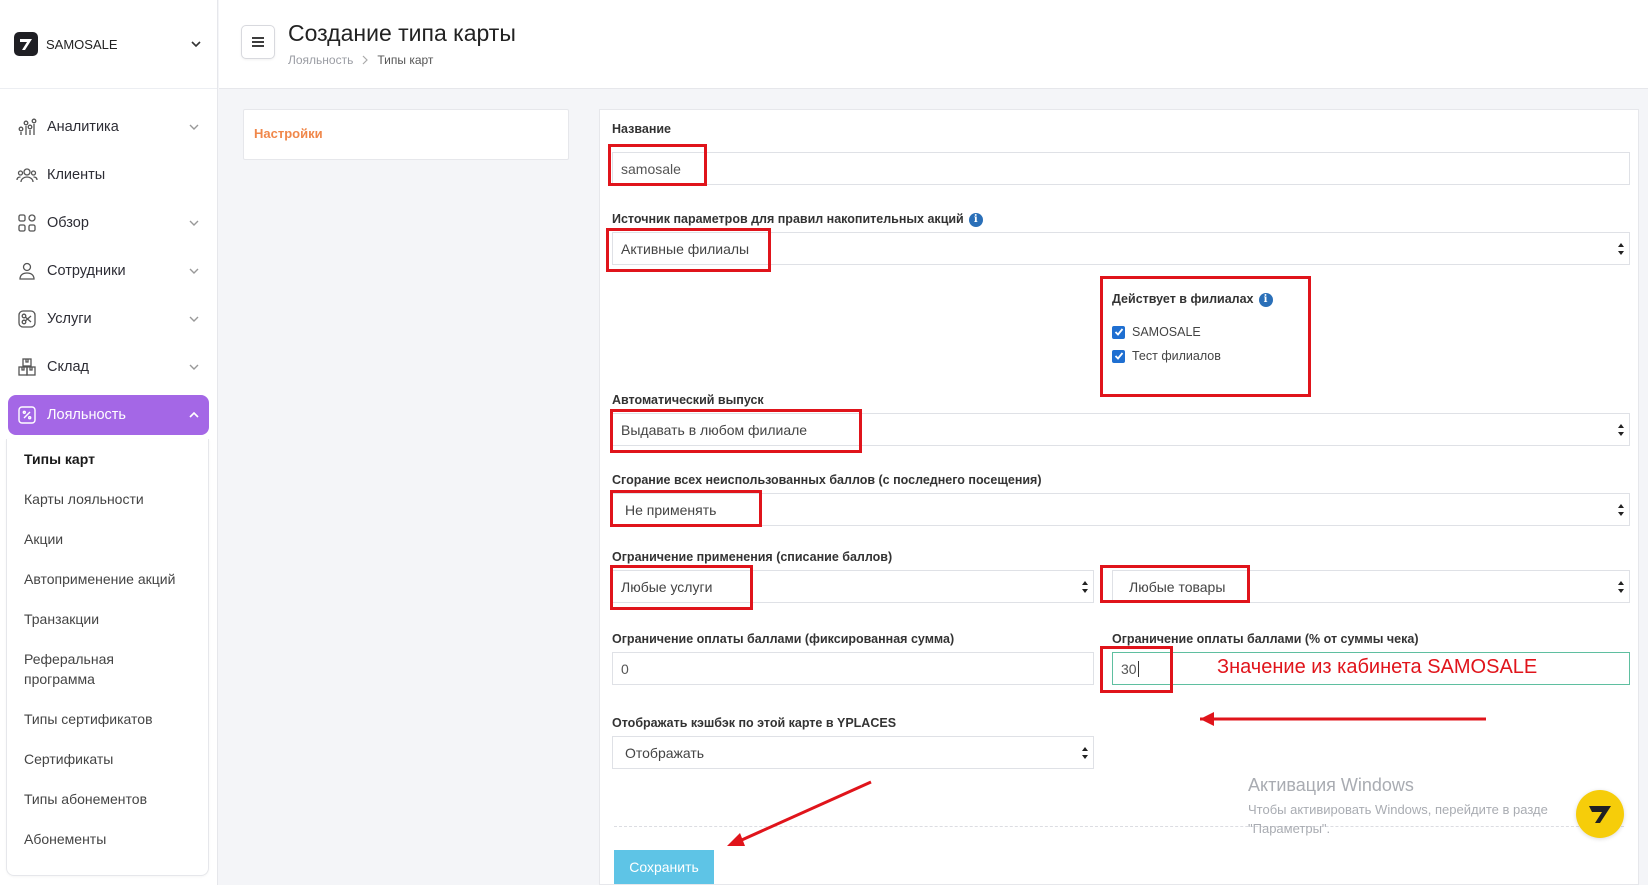  What do you see at coordinates (288, 133) in the screenshot?
I see `tab-settings: Настройки` at bounding box center [288, 133].